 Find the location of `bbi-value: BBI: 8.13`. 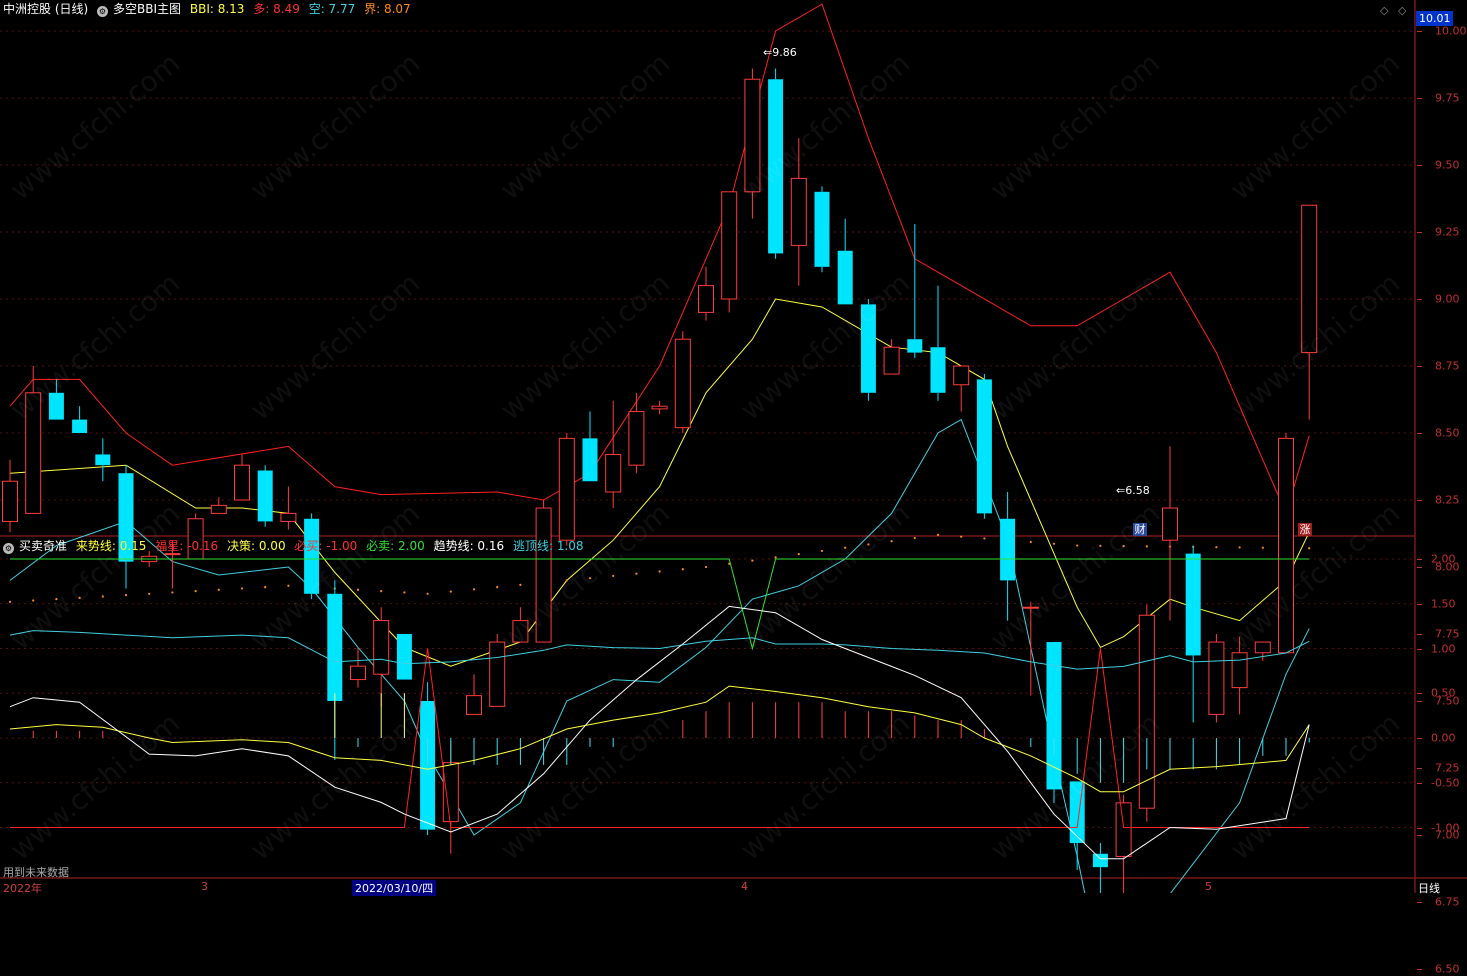

bbi-value: BBI: 8.13 is located at coordinates (217, 9).